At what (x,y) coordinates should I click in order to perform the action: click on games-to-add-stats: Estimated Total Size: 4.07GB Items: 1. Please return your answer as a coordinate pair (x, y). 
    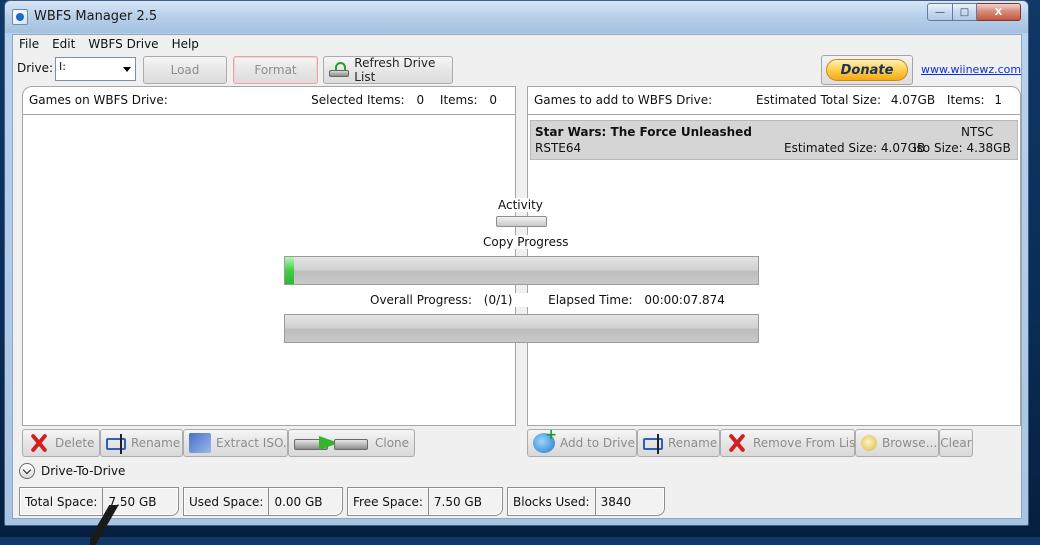
    Looking at the image, I should click on (878, 100).